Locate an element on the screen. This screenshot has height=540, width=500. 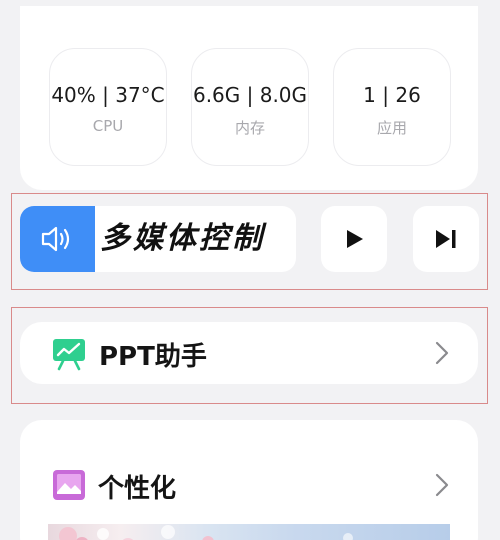
apps-stat-tile: 1 | 26 应用 is located at coordinates (392, 107).